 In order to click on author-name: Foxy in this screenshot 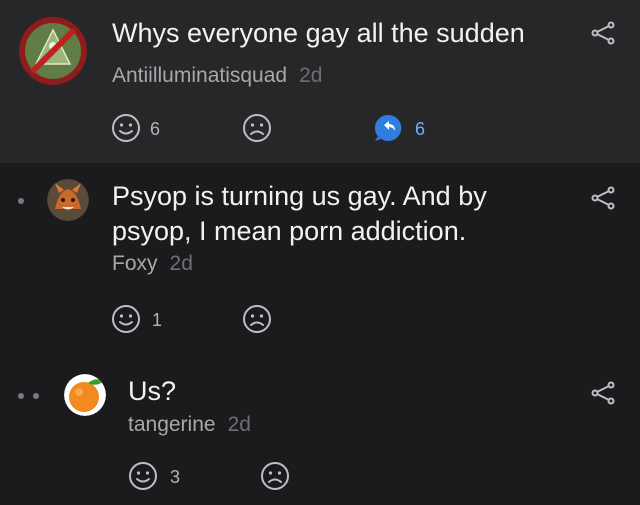, I will do `click(135, 263)`.